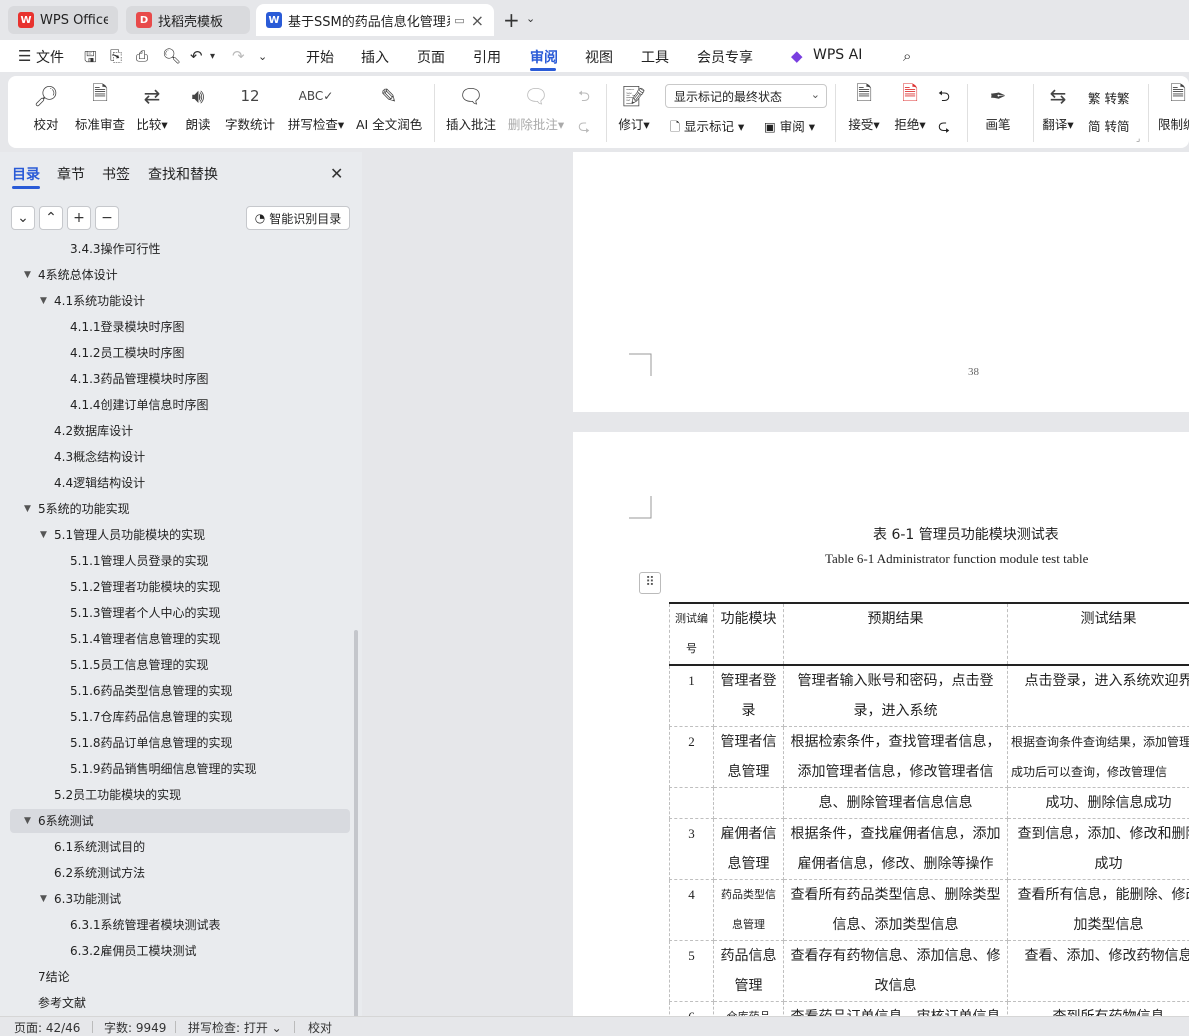  What do you see at coordinates (116, 174) in the screenshot?
I see `tab-bookmarks: 书签` at bounding box center [116, 174].